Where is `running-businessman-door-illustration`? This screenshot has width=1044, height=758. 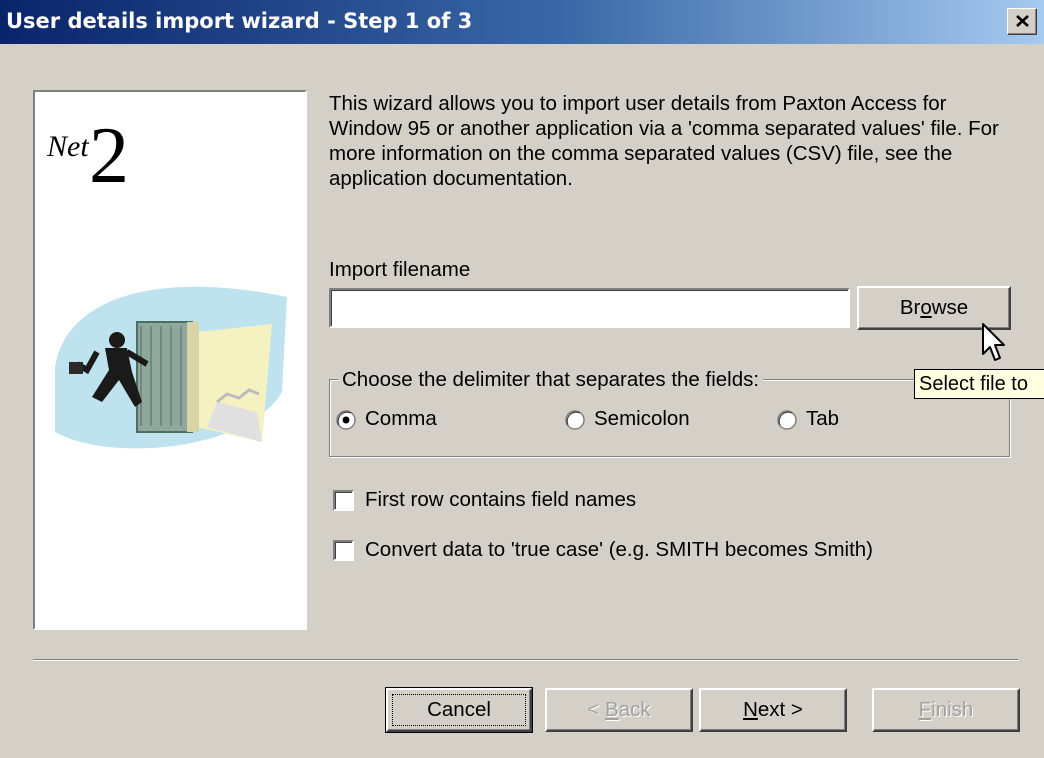 running-businessman-door-illustration is located at coordinates (171, 367).